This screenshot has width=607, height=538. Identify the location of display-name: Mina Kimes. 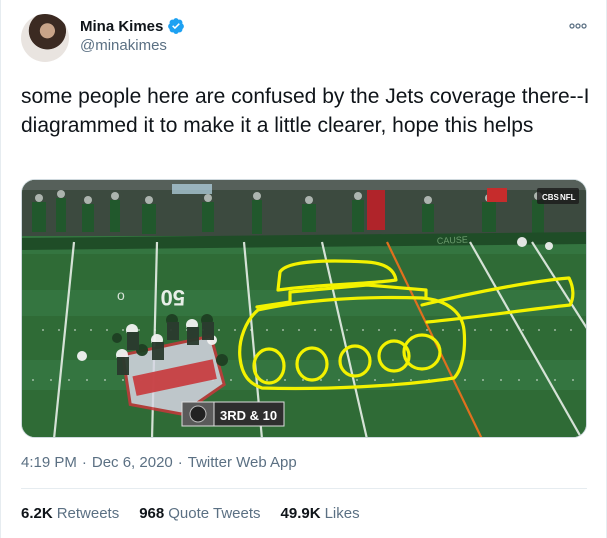
(121, 26).